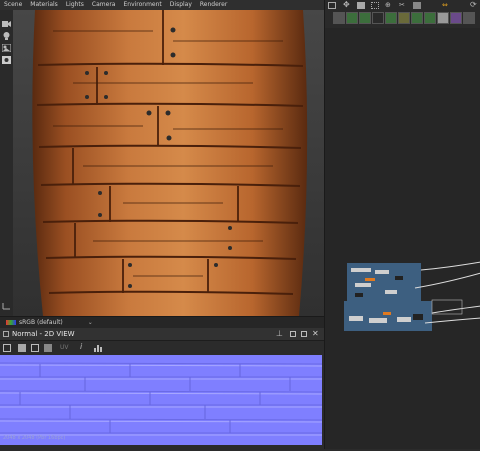 This screenshot has width=480, height=451. What do you see at coordinates (35, 348) in the screenshot?
I see `copy-icon` at bounding box center [35, 348].